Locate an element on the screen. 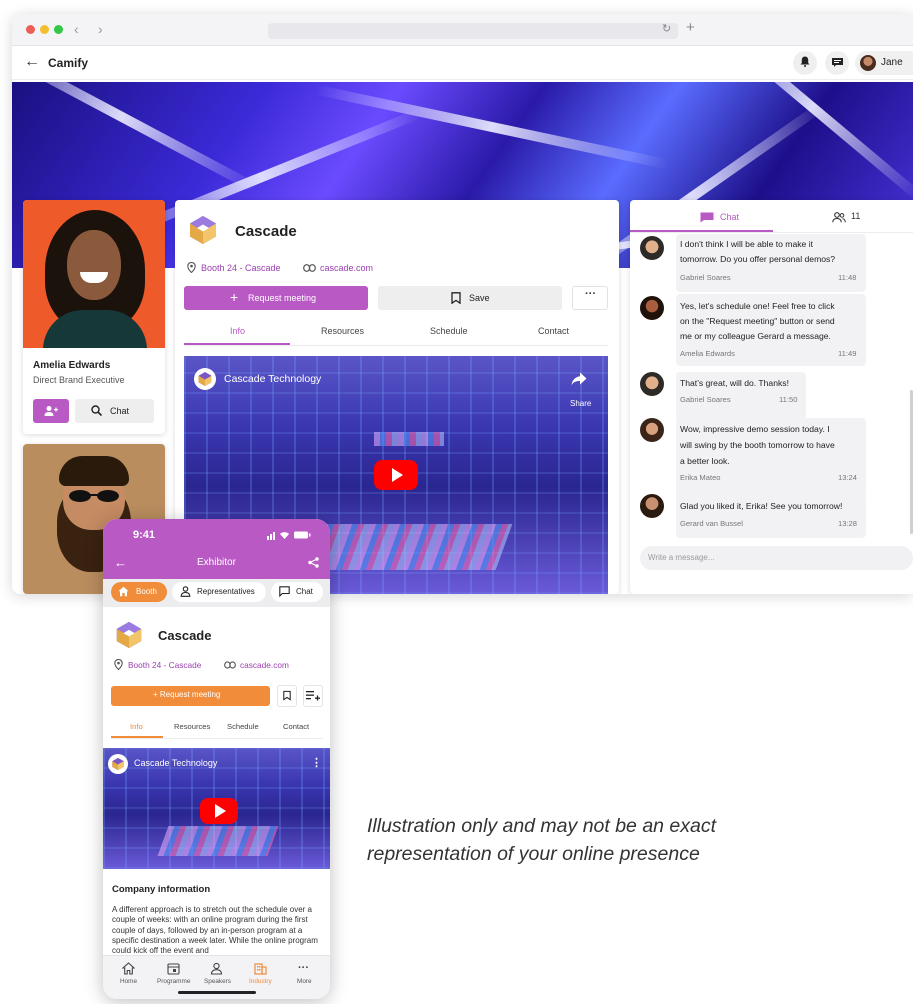  representative-role: Direct Brand Executive is located at coordinates (79, 380).